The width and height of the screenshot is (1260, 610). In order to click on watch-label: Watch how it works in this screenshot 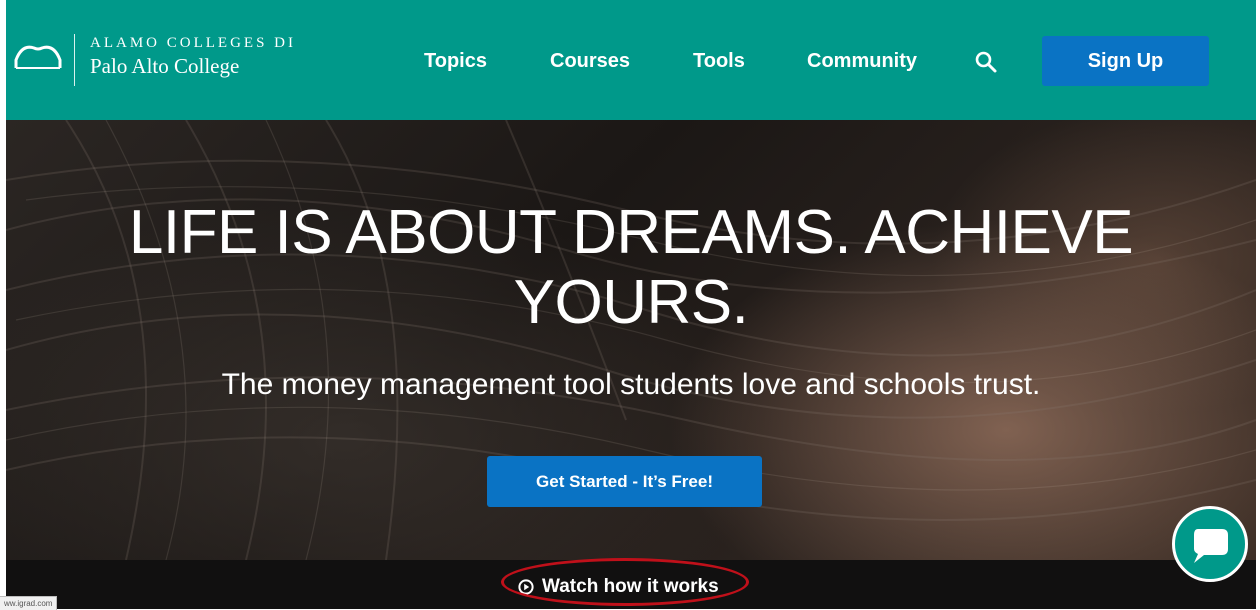, I will do `click(630, 586)`.